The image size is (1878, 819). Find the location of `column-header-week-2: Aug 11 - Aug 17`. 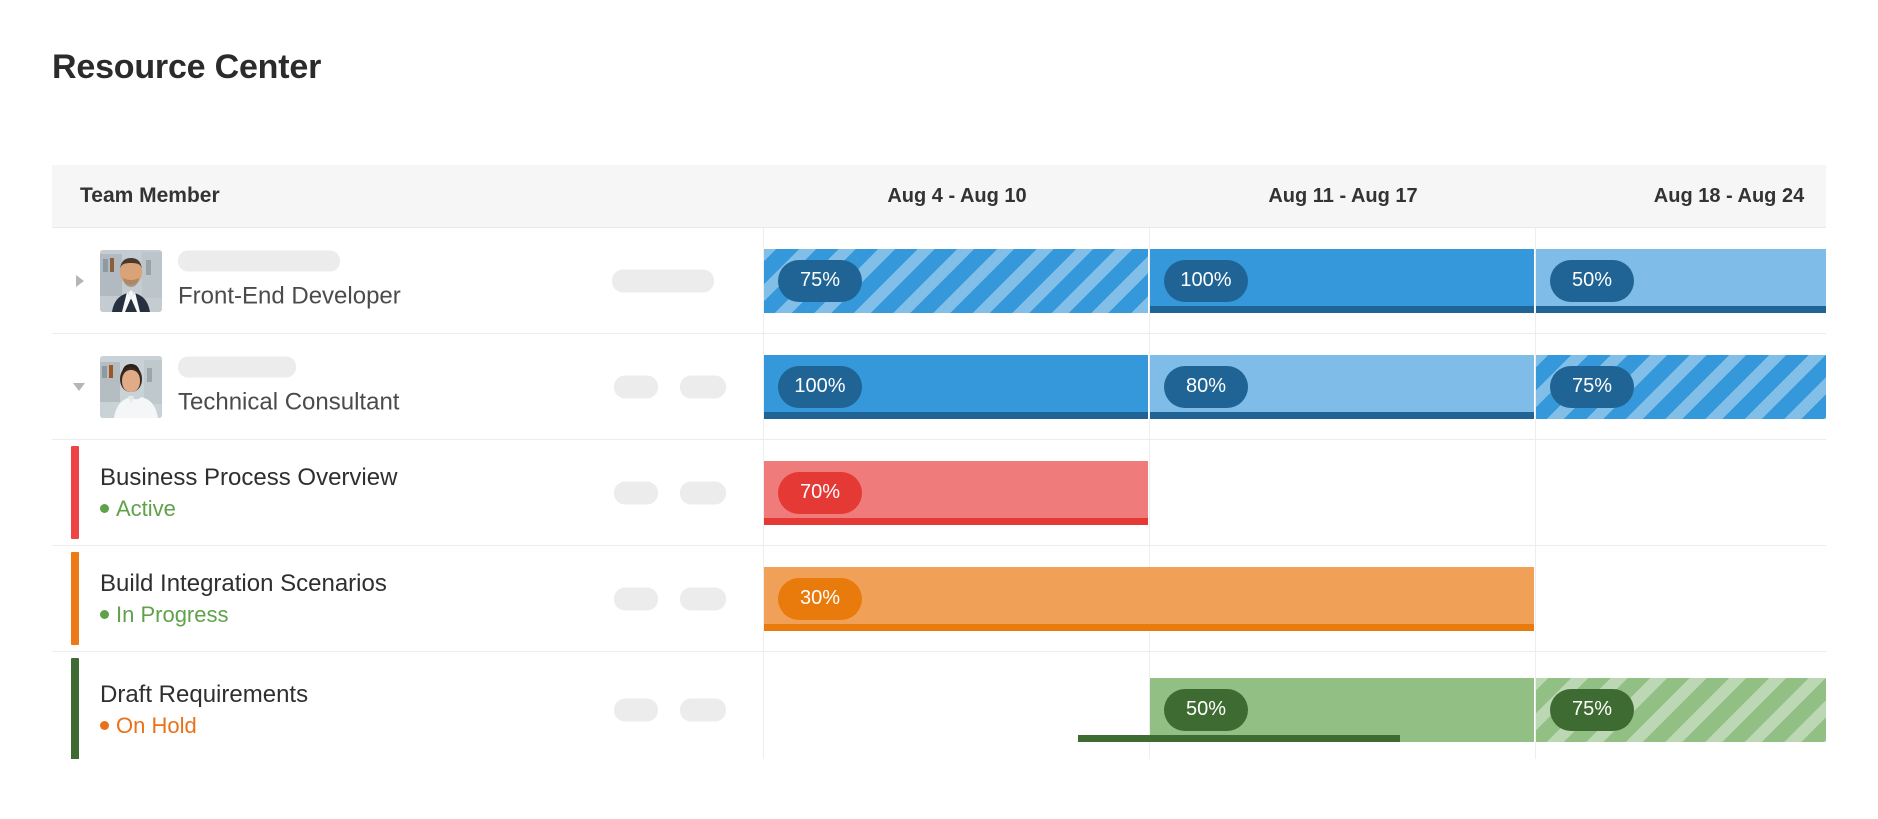

column-header-week-2: Aug 11 - Aug 17 is located at coordinates (1343, 195).